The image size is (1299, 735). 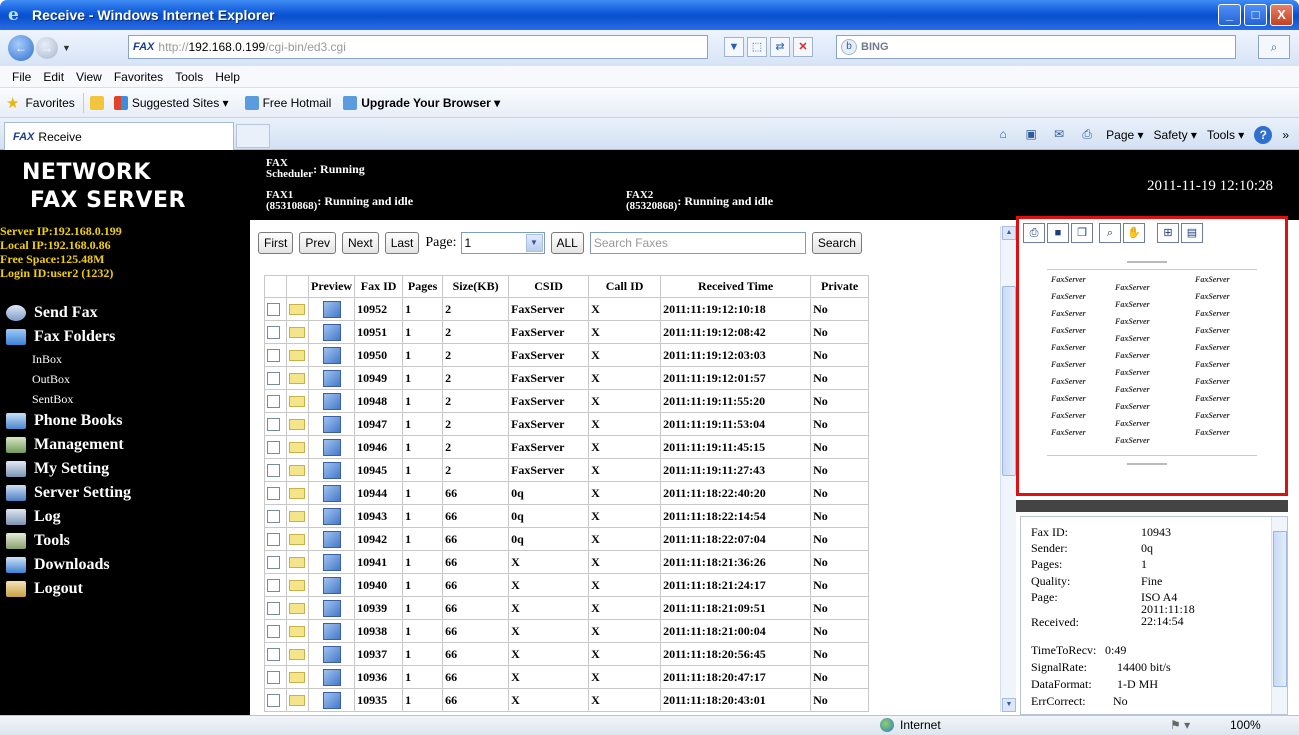 What do you see at coordinates (567, 332) in the screenshot?
I see `table-row: 10951 1 2 FaxServer X 2011:11:19:12:08:42 No` at bounding box center [567, 332].